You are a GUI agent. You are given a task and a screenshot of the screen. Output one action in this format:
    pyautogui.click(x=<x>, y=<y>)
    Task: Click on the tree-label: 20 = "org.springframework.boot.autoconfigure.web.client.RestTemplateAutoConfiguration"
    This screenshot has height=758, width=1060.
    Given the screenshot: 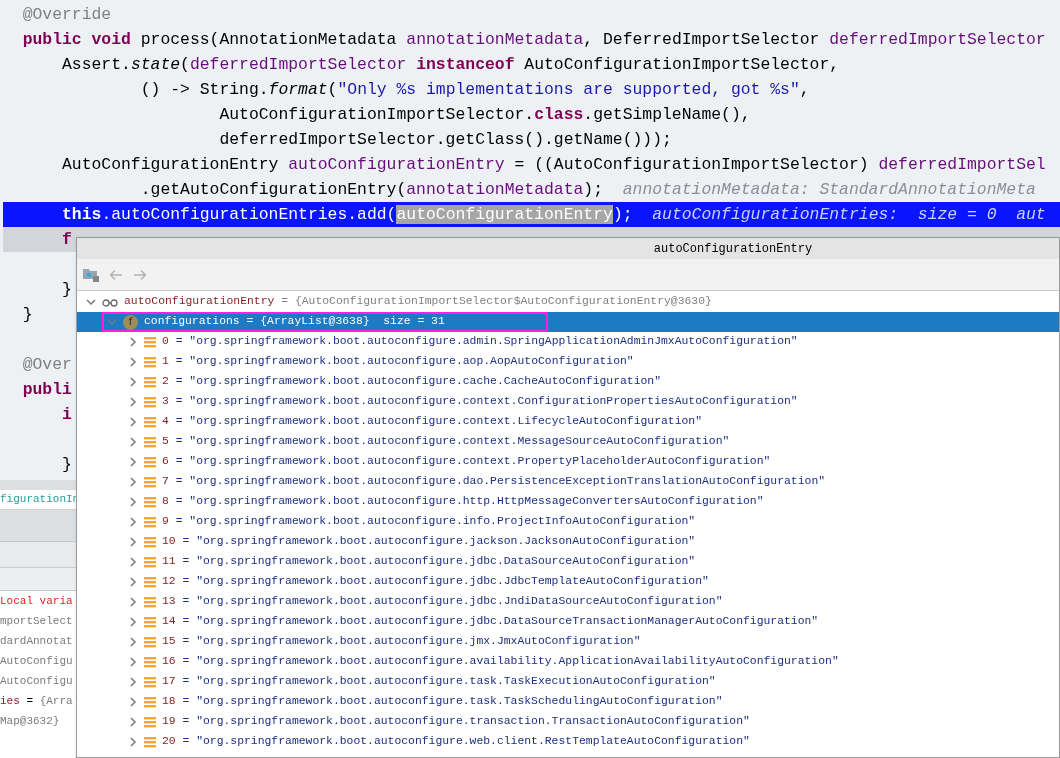 What is the action you would take?
    pyautogui.click(x=456, y=742)
    